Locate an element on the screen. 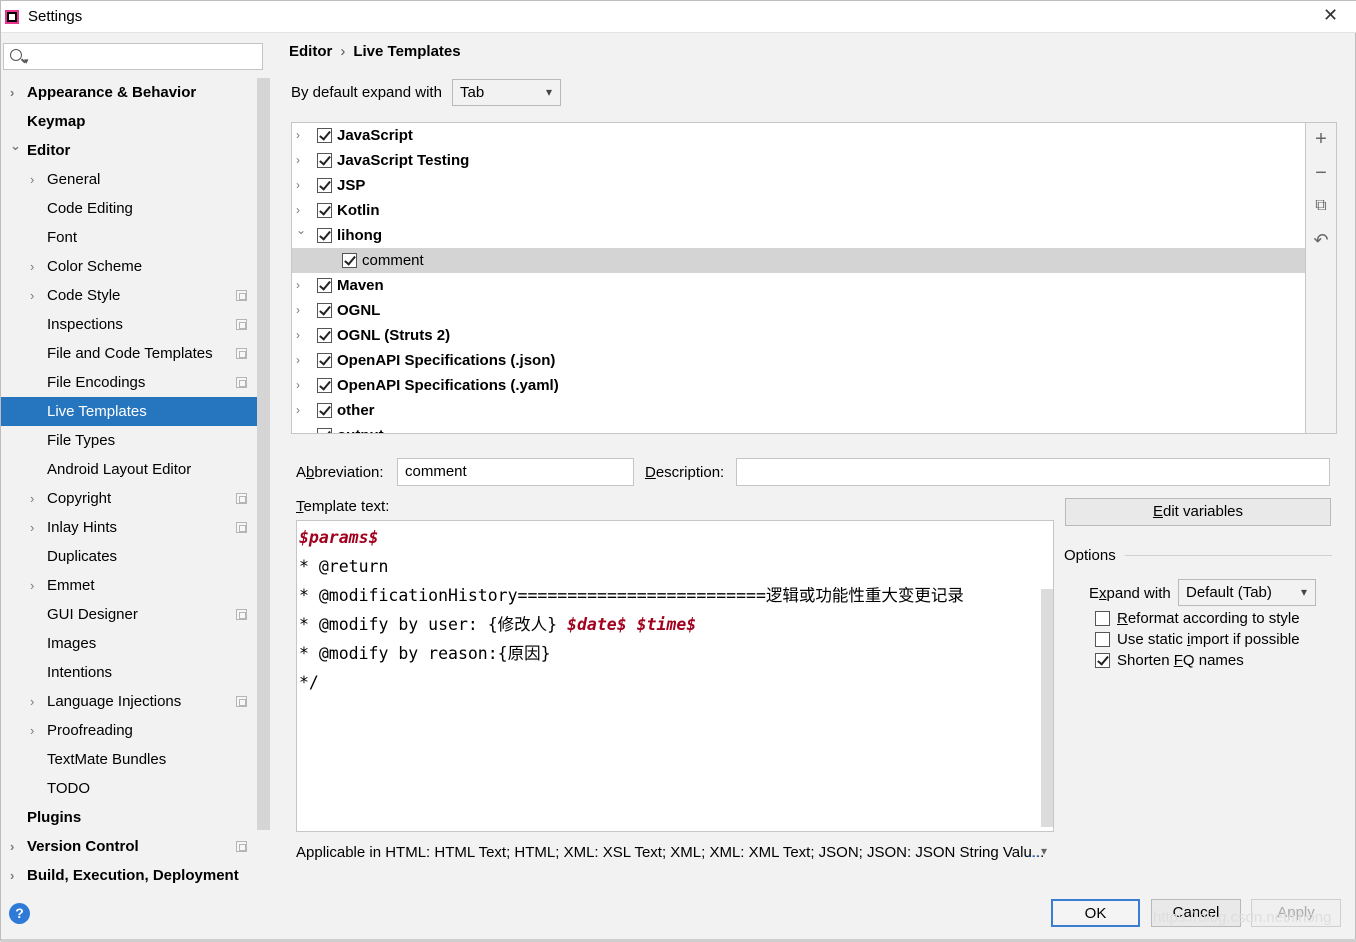 The image size is (1356, 942). sidebar-item: Plugins is located at coordinates (129, 817).